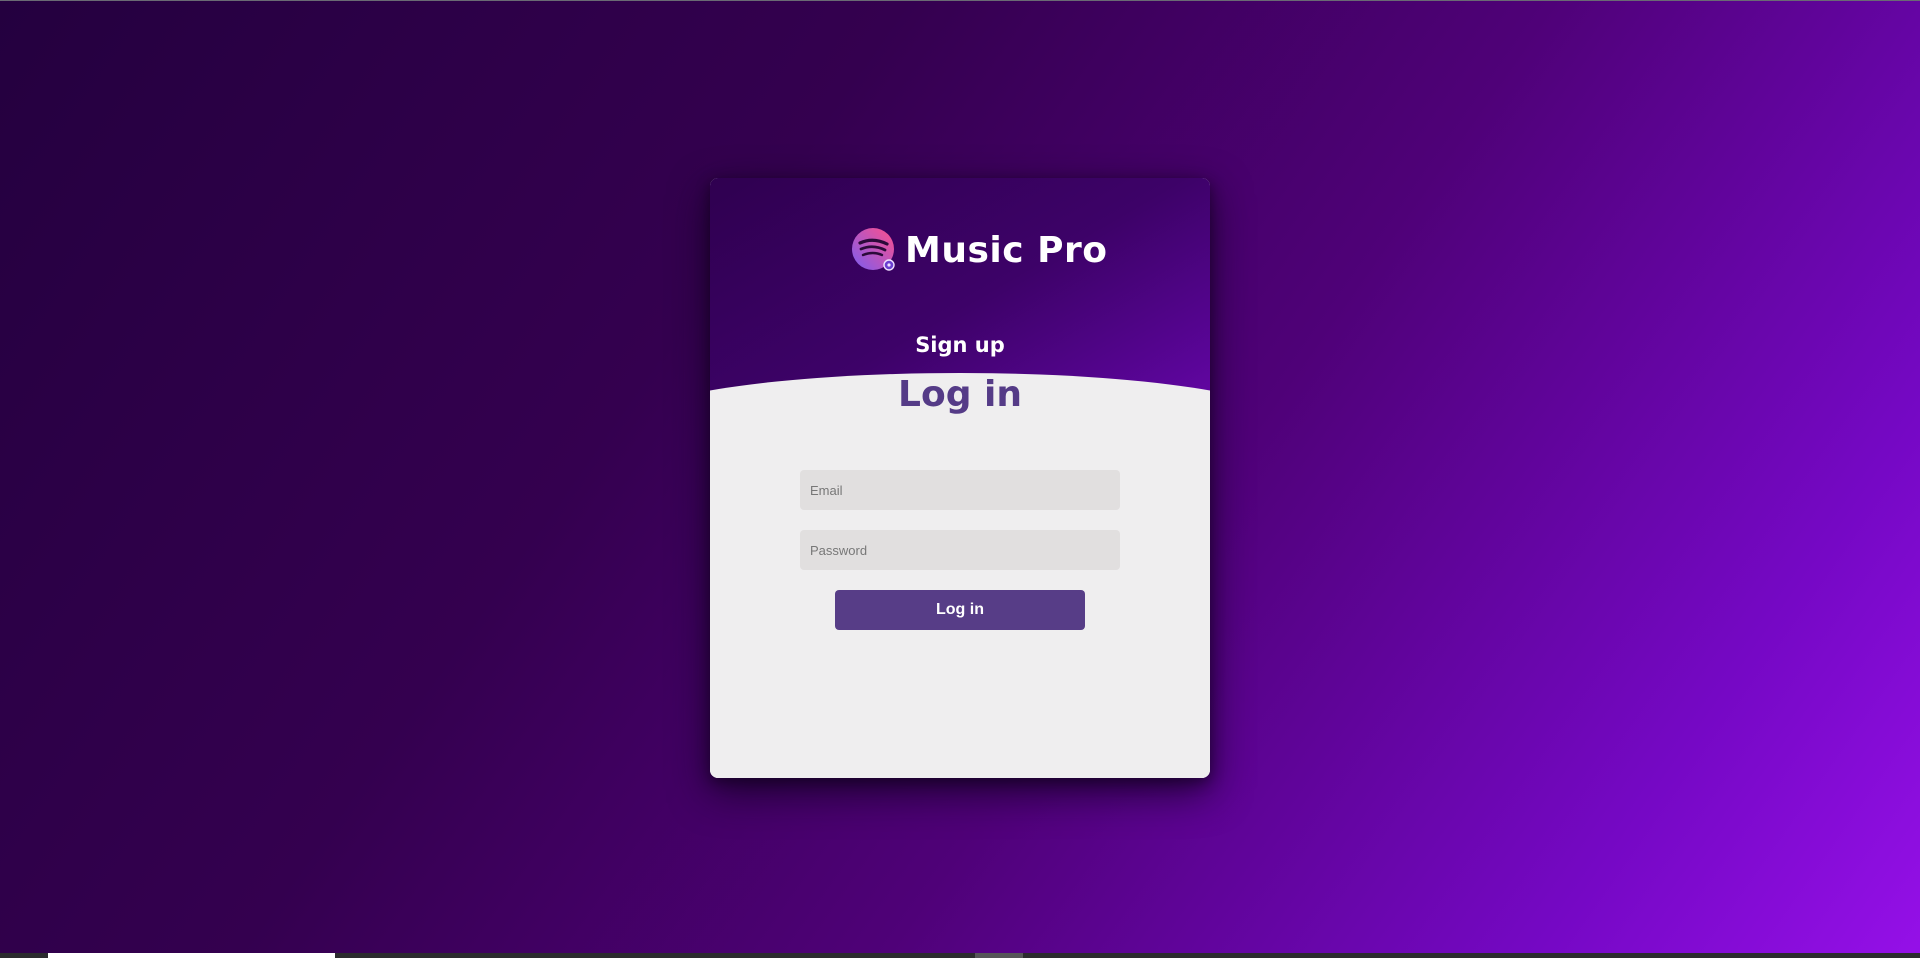 Image resolution: width=1920 pixels, height=958 pixels. Describe the element at coordinates (960, 610) in the screenshot. I see `login-button: Log in` at that location.